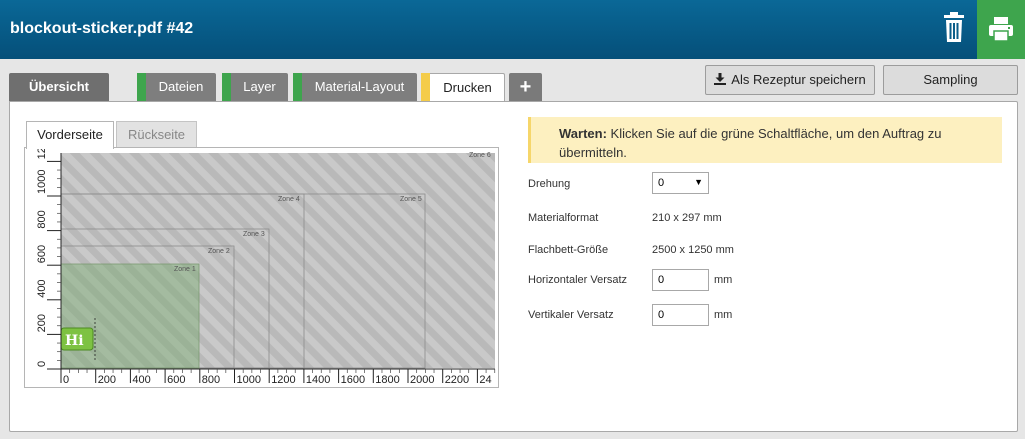 This screenshot has height=439, width=1025. What do you see at coordinates (318, 380) in the screenshot?
I see `x-tick-label: 1400` at bounding box center [318, 380].